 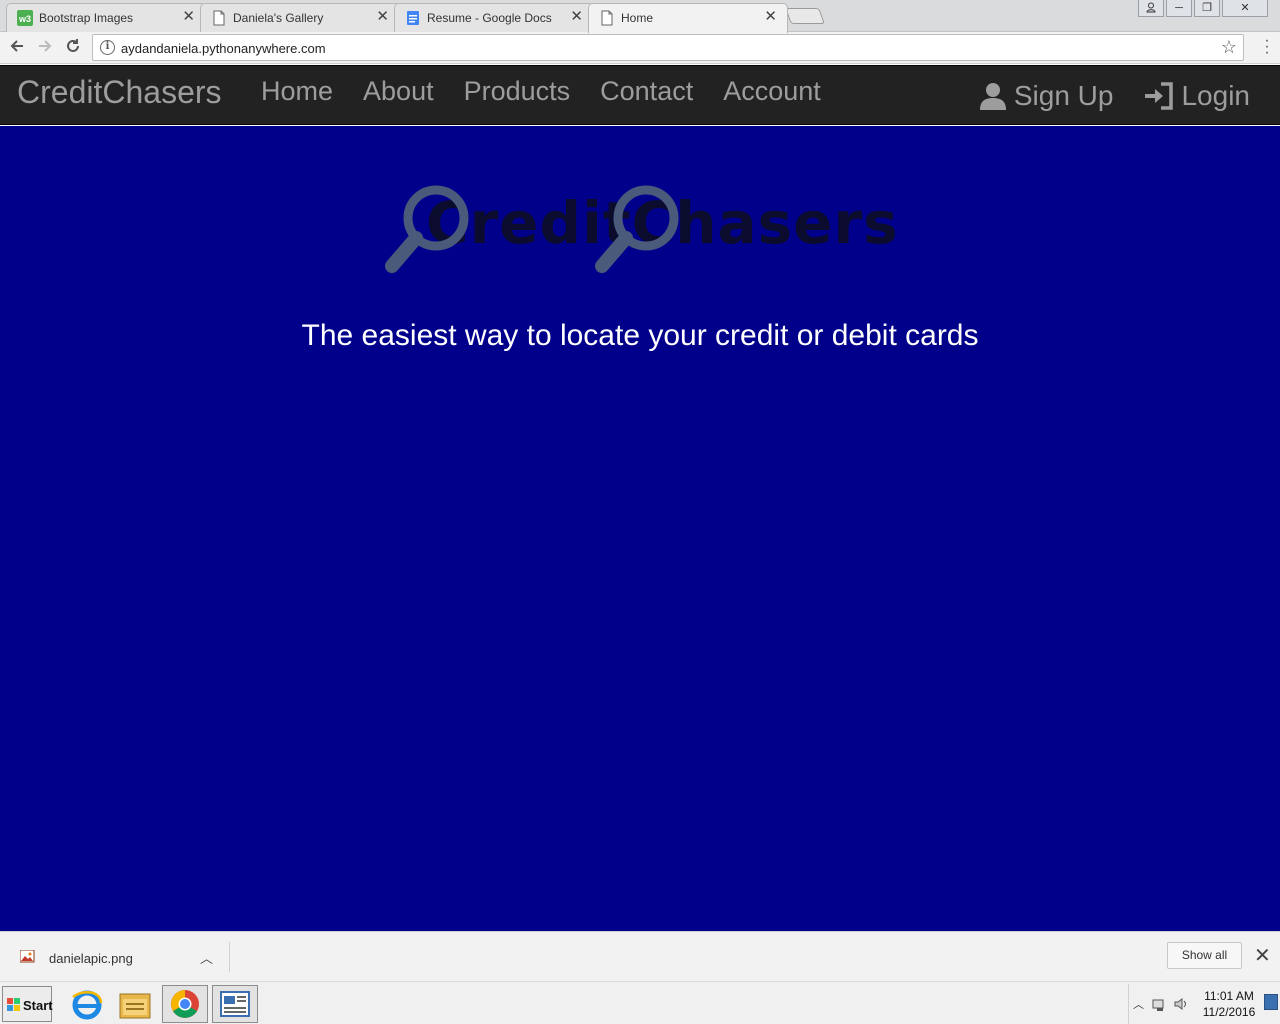 What do you see at coordinates (413, 18) in the screenshot?
I see `docs-icon` at bounding box center [413, 18].